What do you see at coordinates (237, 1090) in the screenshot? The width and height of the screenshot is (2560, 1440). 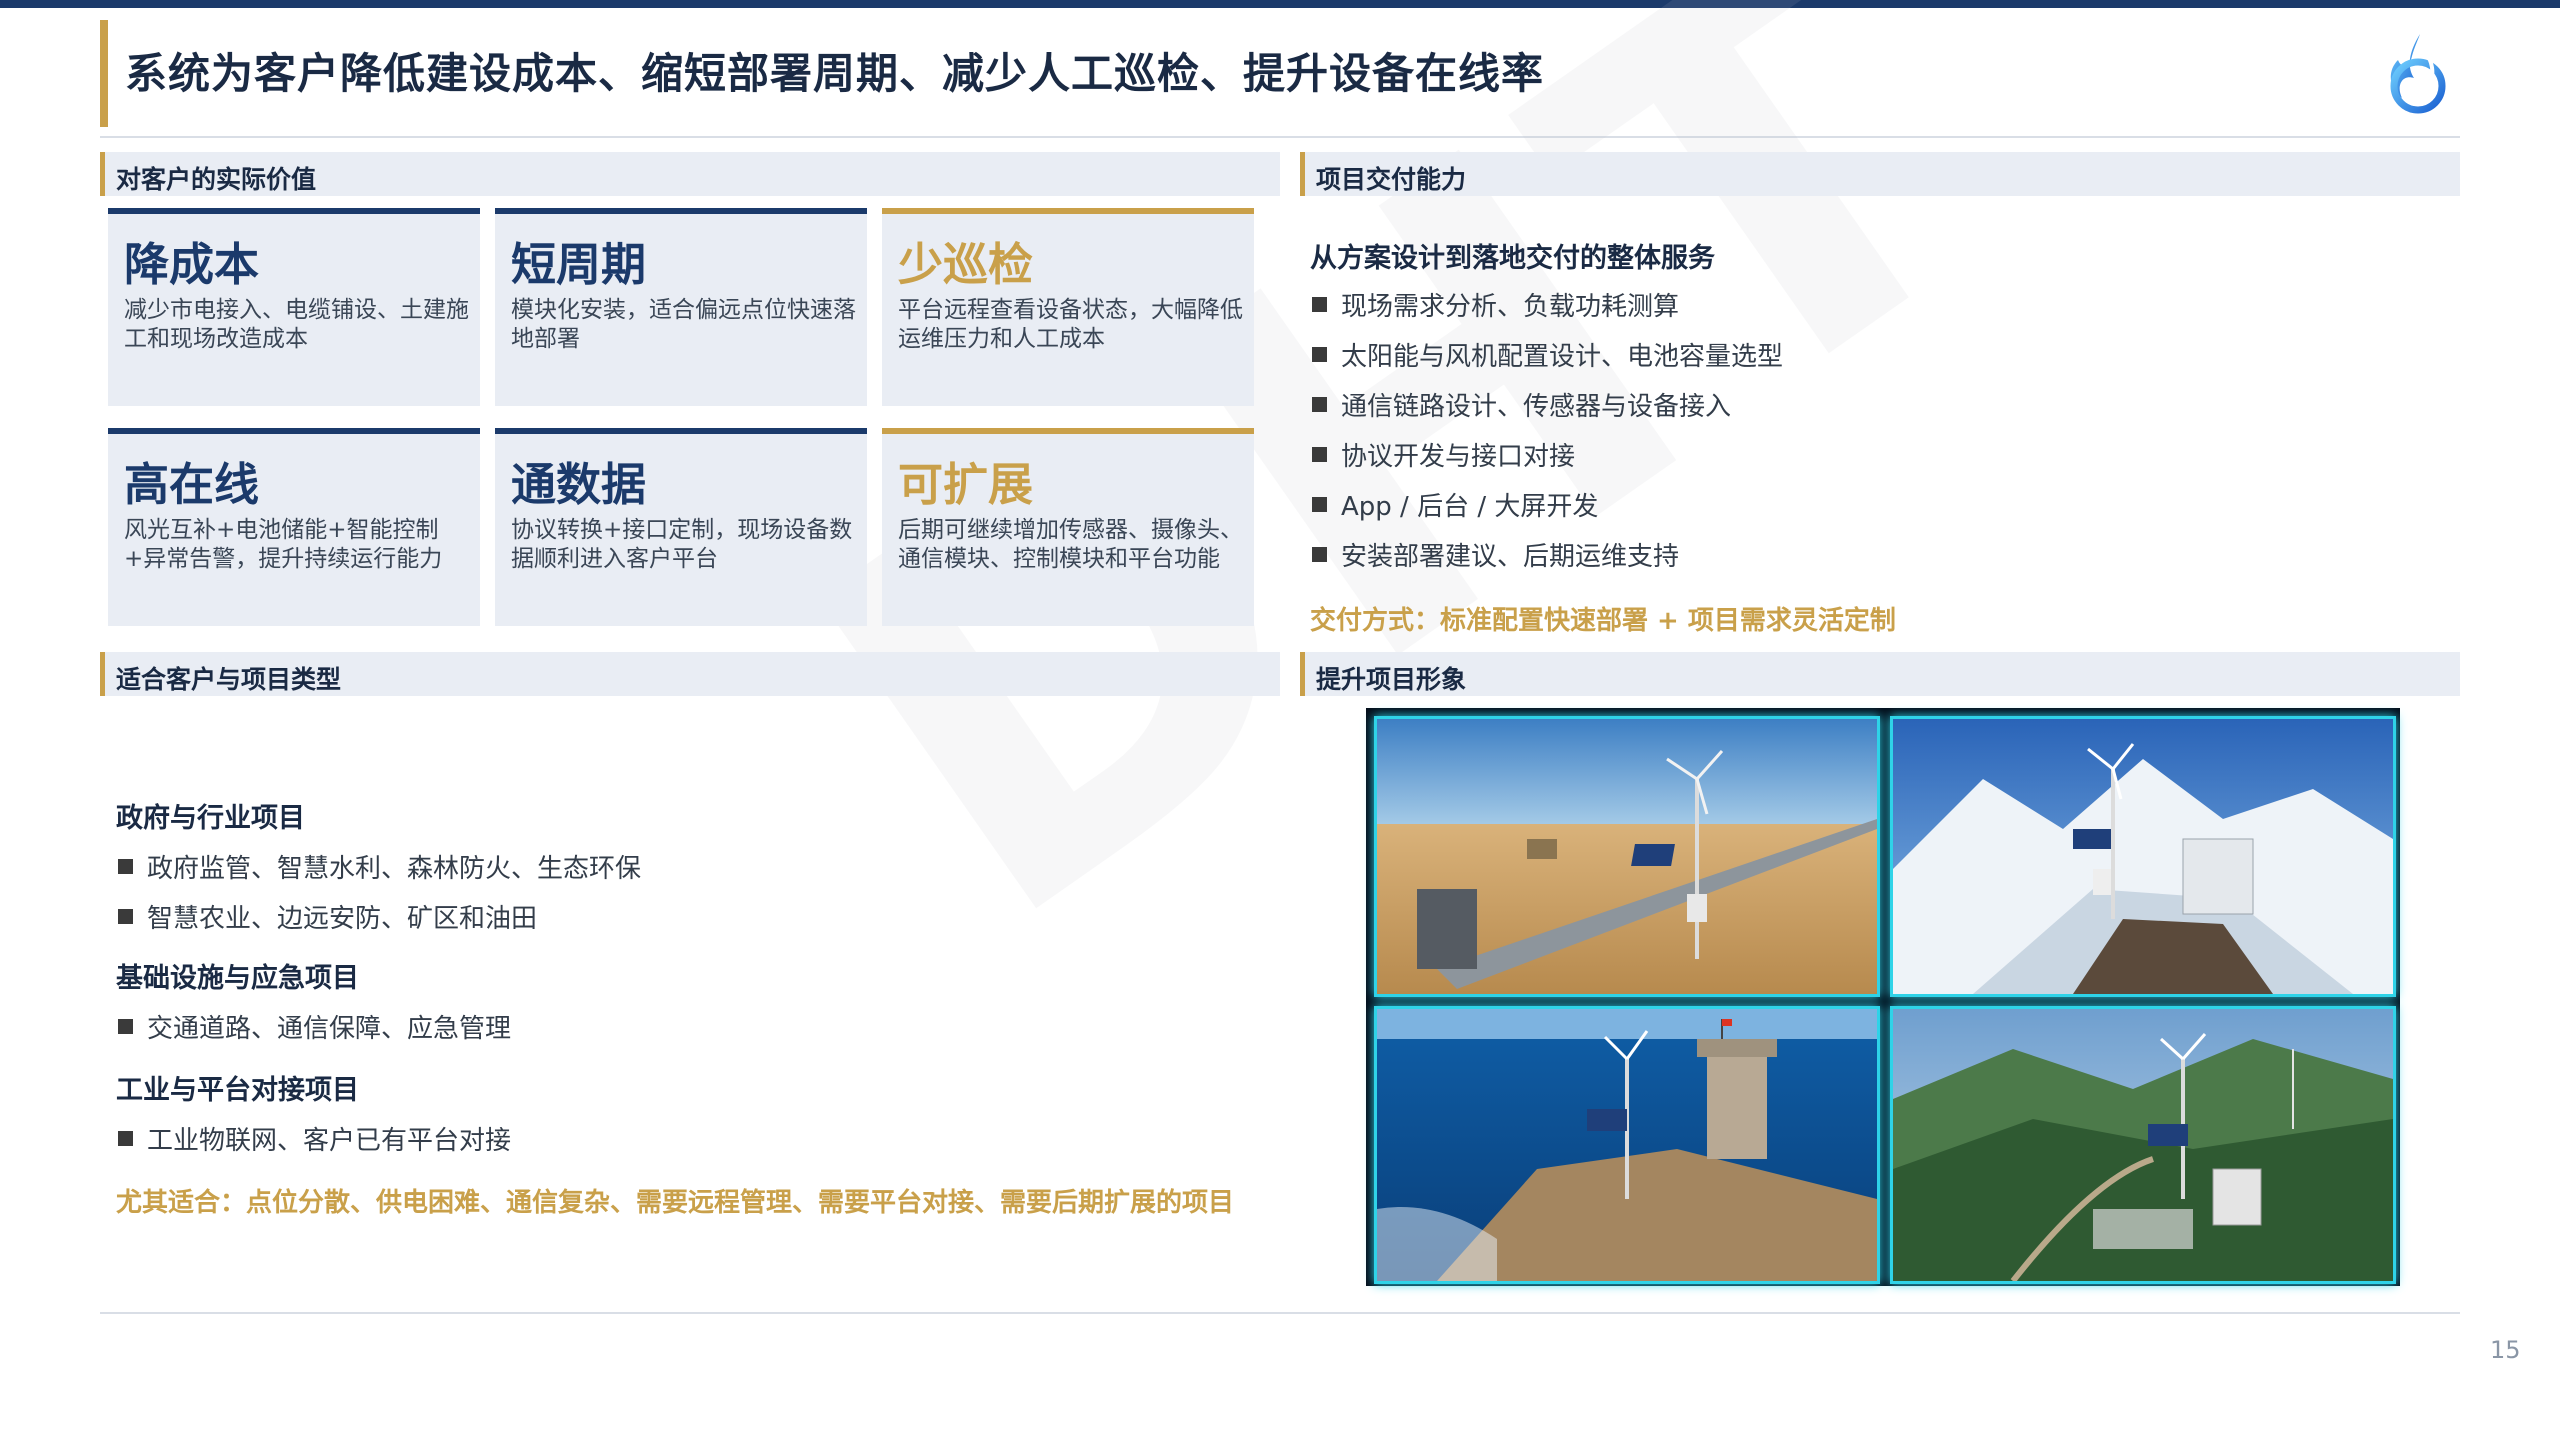 I see `customer-group-title: 工业与平台对接项目` at bounding box center [237, 1090].